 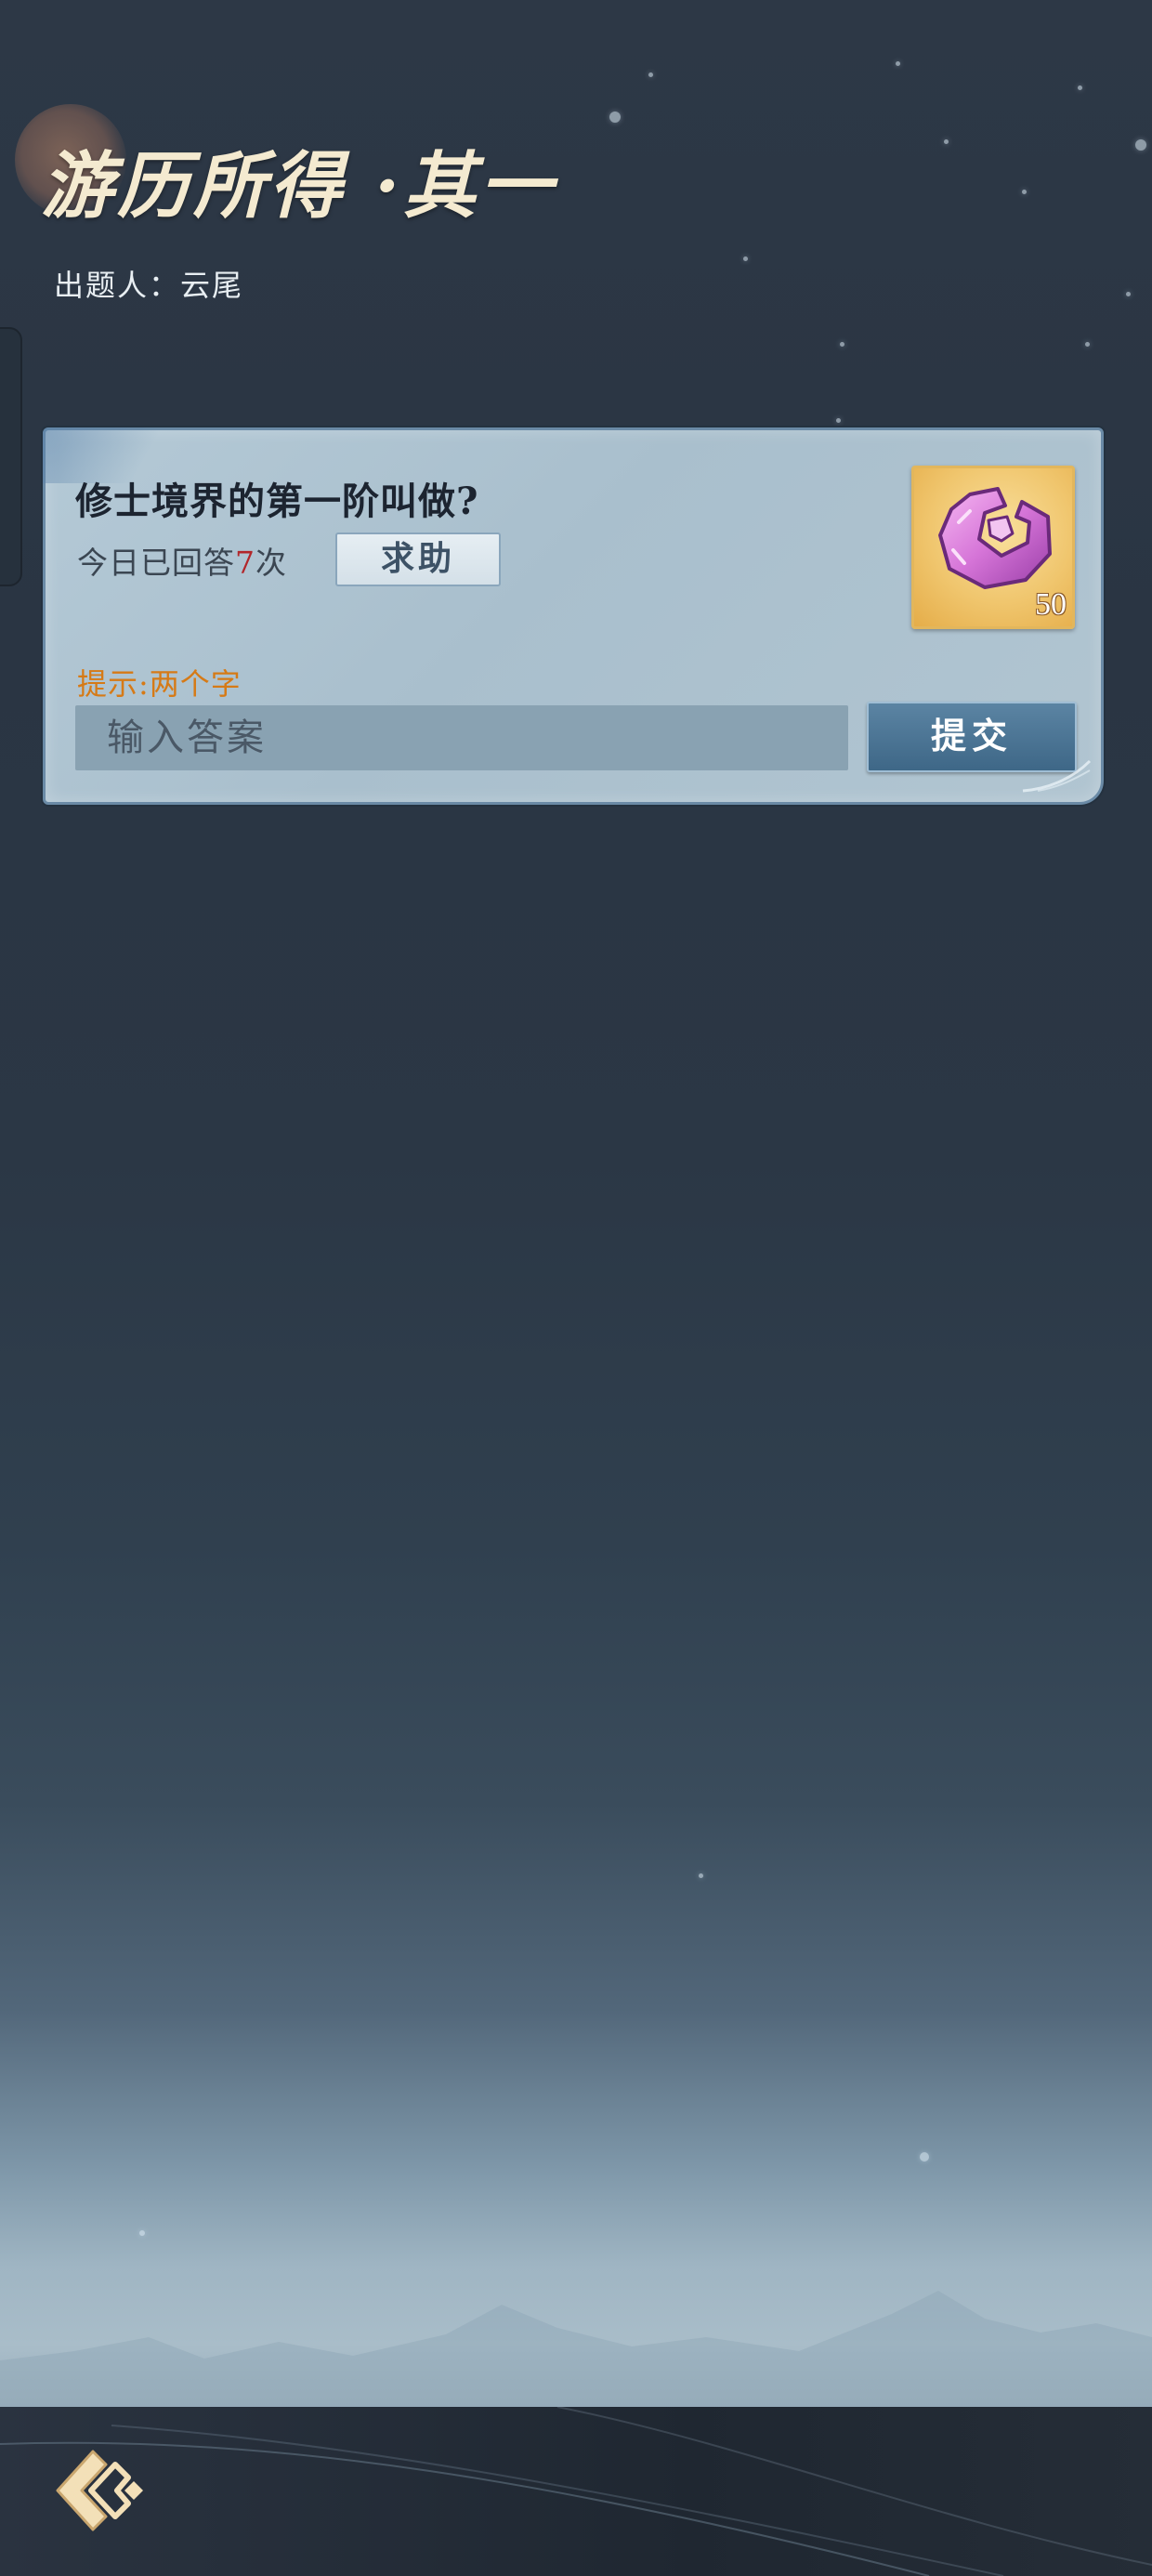 I want to click on hint-text: 提示:两个字, so click(x=159, y=684).